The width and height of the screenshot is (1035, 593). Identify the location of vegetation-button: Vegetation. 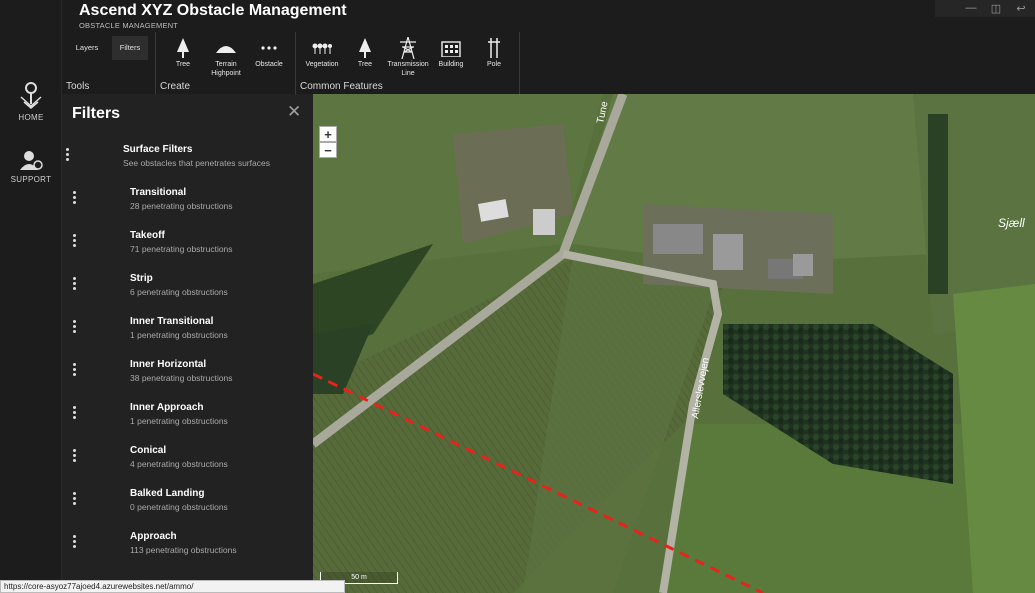
(322, 53).